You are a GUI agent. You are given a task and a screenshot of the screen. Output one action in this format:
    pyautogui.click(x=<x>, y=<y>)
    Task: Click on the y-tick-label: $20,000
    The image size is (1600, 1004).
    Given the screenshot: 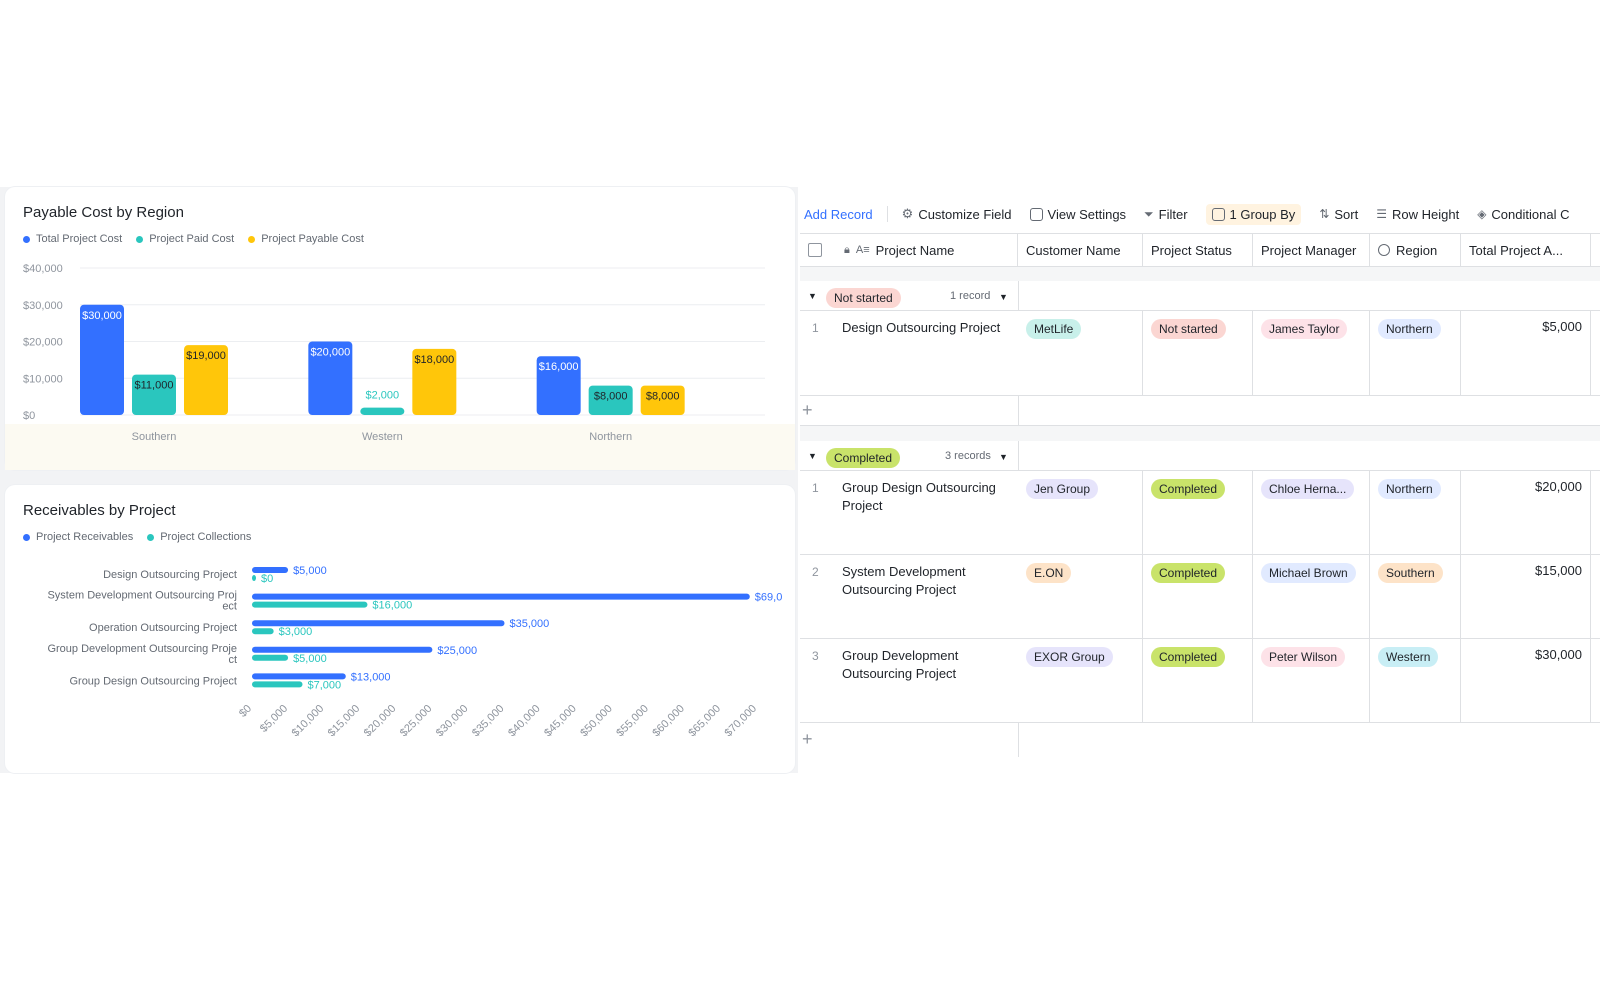 What is the action you would take?
    pyautogui.click(x=43, y=343)
    